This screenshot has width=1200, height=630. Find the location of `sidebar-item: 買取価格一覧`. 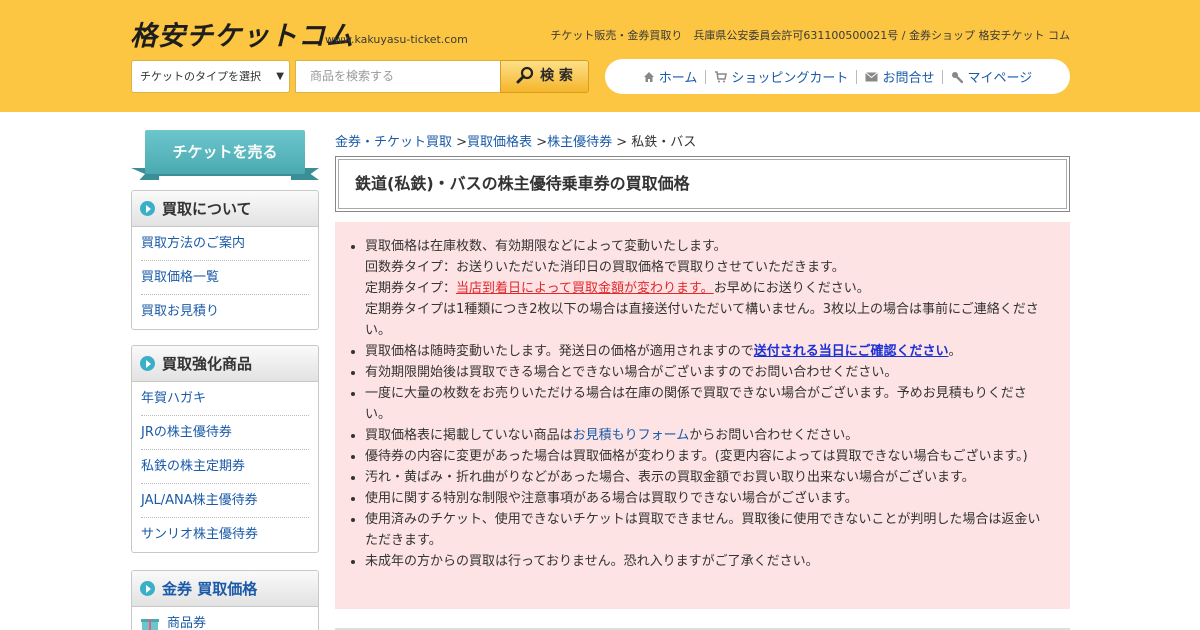

sidebar-item: 買取価格一覧 is located at coordinates (225, 278).